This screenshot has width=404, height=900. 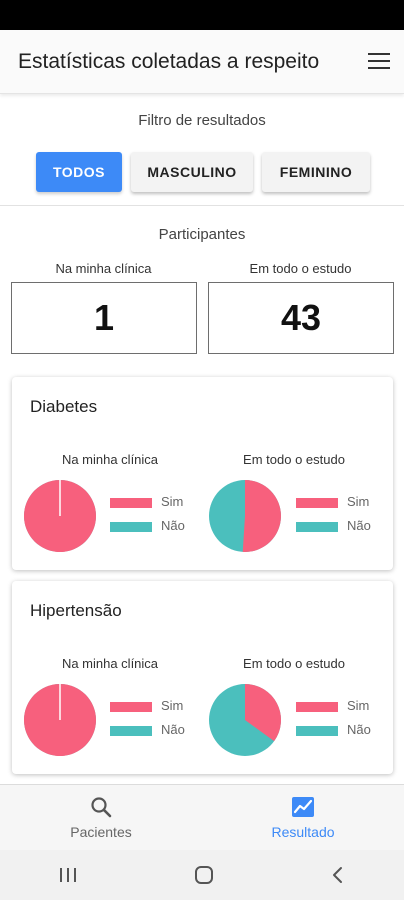 What do you see at coordinates (103, 268) in the screenshot?
I see `participants-clinic-label: Na minha clínica` at bounding box center [103, 268].